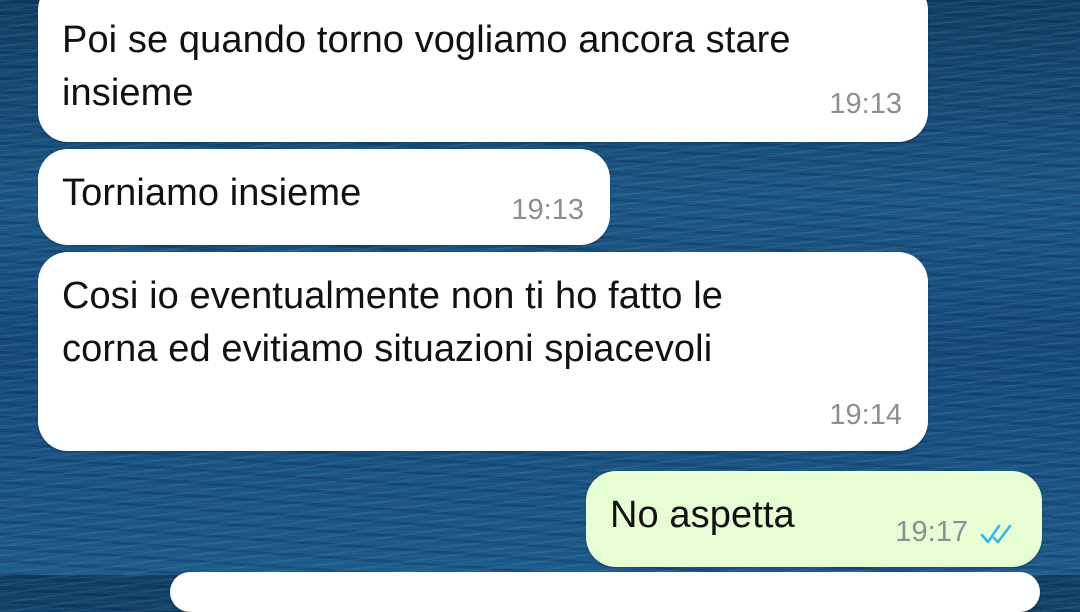  Describe the element at coordinates (212, 193) in the screenshot. I see `message-text: Torniamo insieme` at that location.